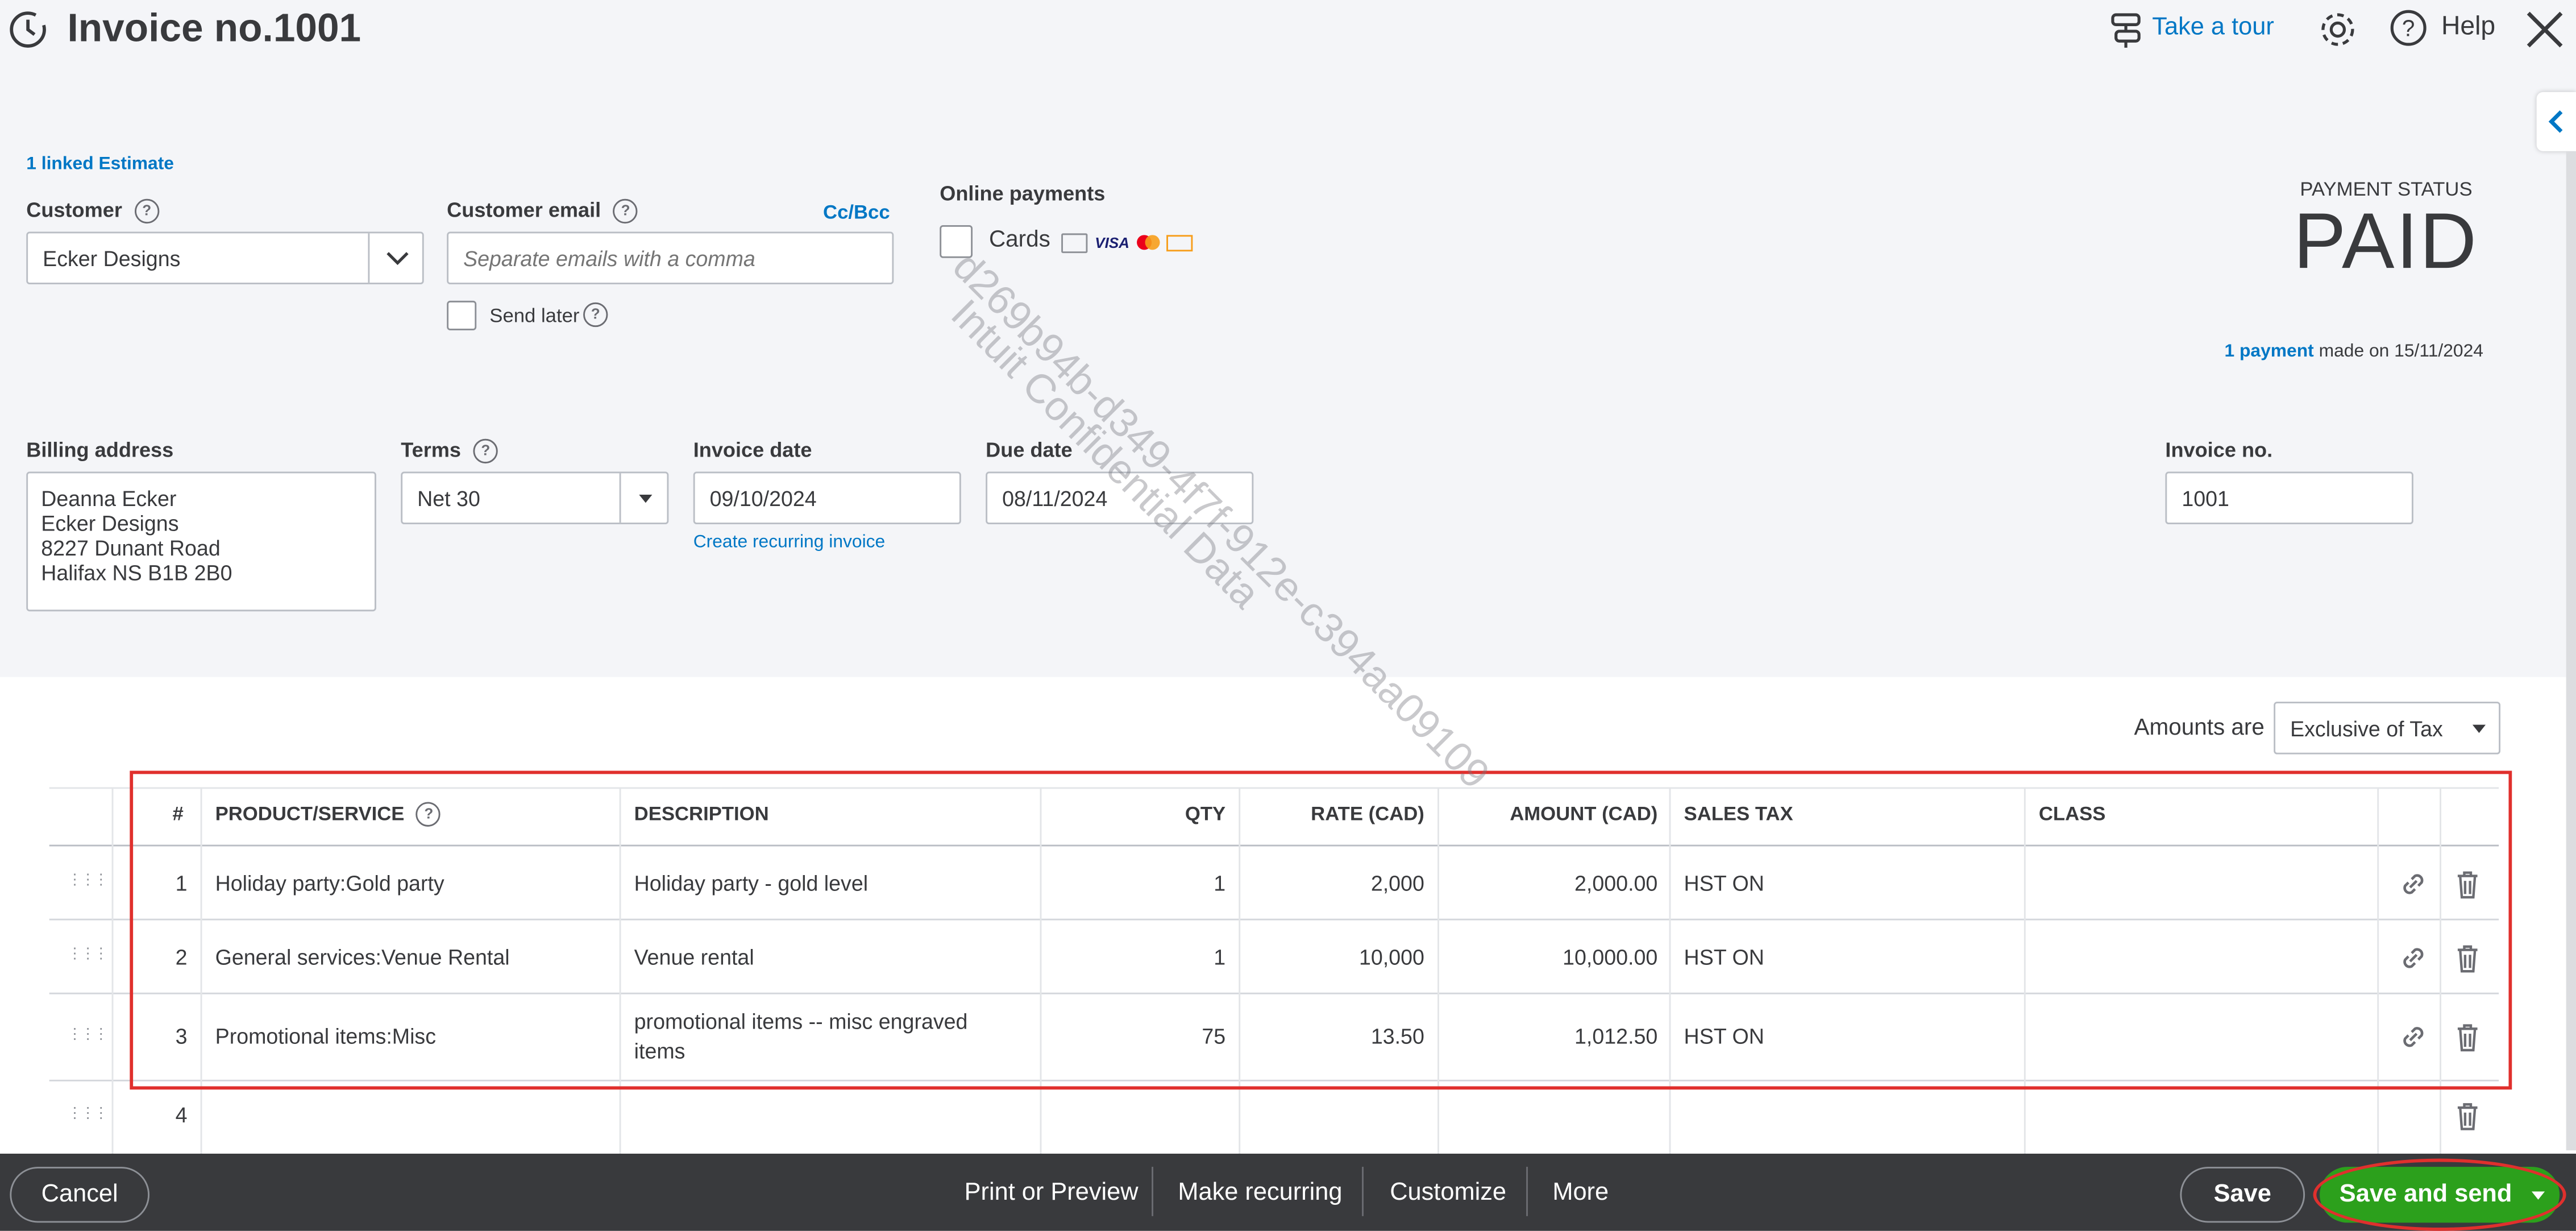  Describe the element at coordinates (857, 212) in the screenshot. I see `cc-bcc-link: Cc/Bcc` at that location.